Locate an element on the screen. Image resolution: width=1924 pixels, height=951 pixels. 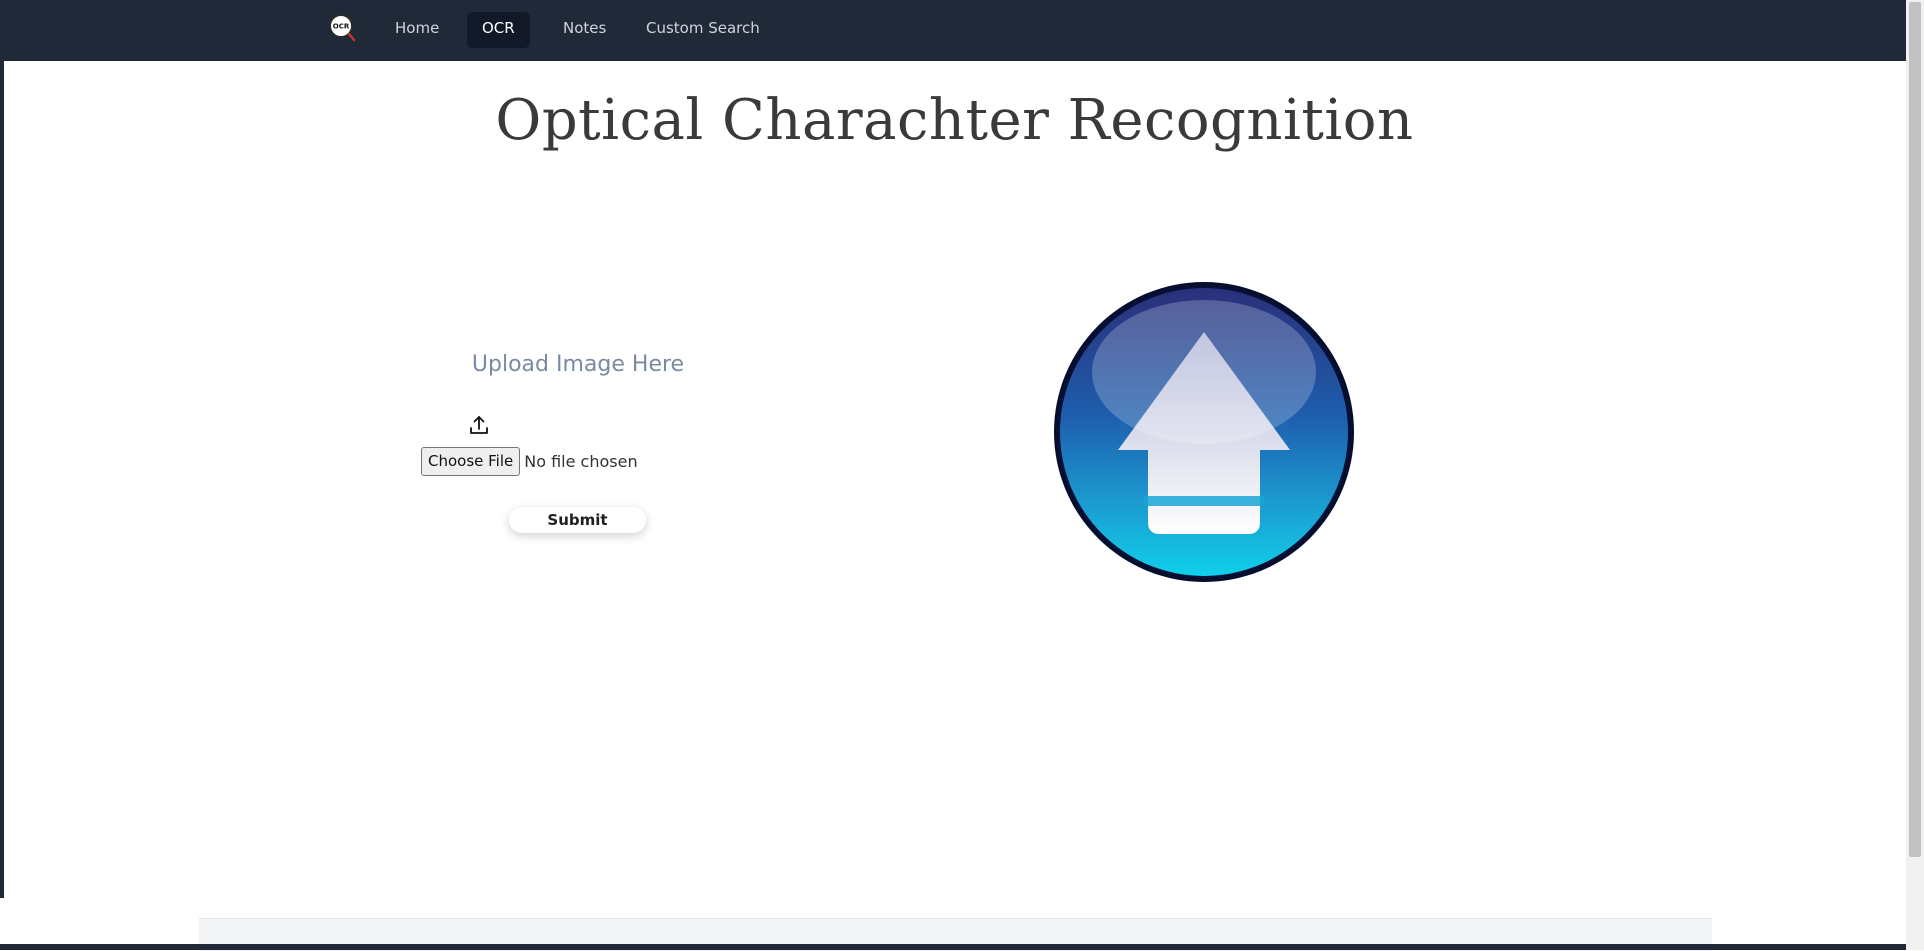
logo-text: OCR is located at coordinates (341, 27).